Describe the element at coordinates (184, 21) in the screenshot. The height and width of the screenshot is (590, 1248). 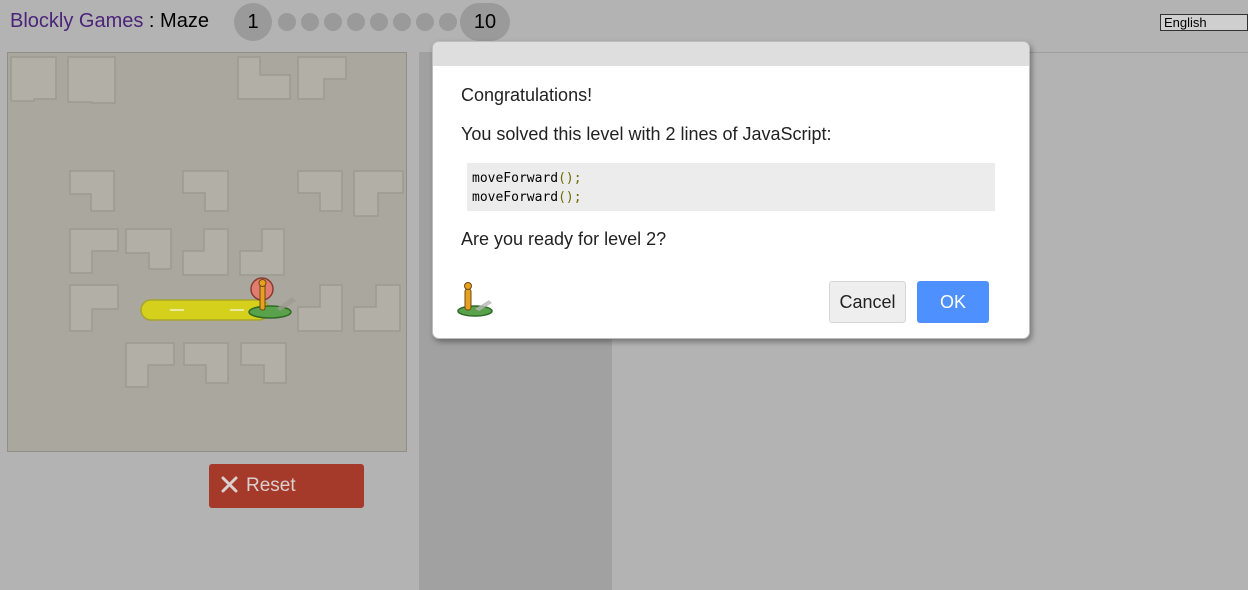
I see `game-name: Maze` at that location.